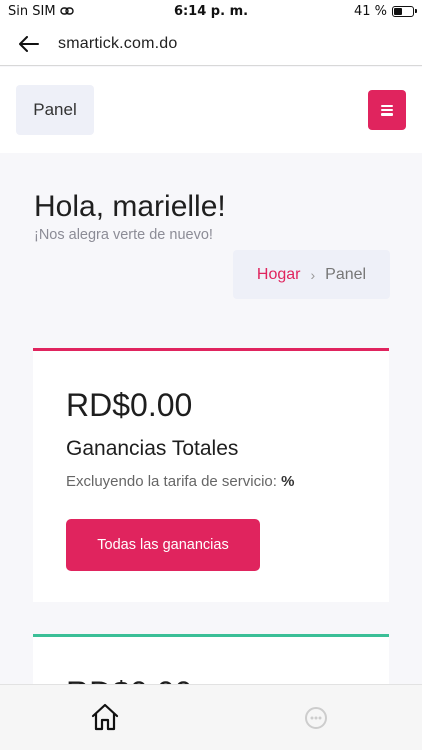  Describe the element at coordinates (211, 110) in the screenshot. I see `app-header: Panel` at that location.